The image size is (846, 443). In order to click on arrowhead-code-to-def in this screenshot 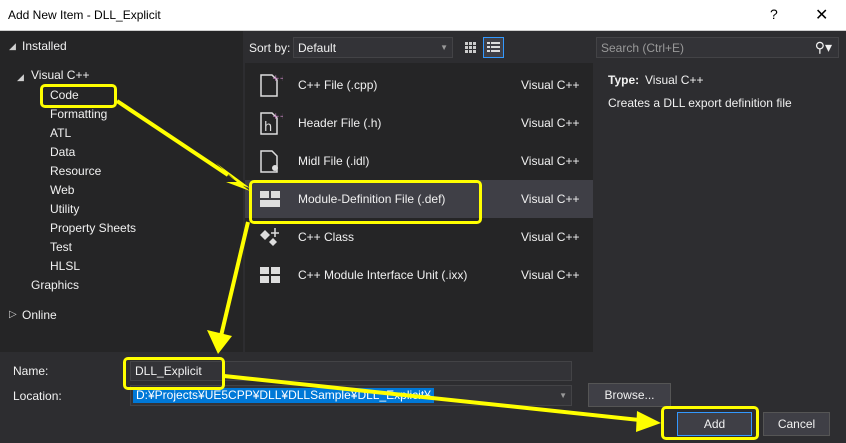, I will do `click(233, 178)`.